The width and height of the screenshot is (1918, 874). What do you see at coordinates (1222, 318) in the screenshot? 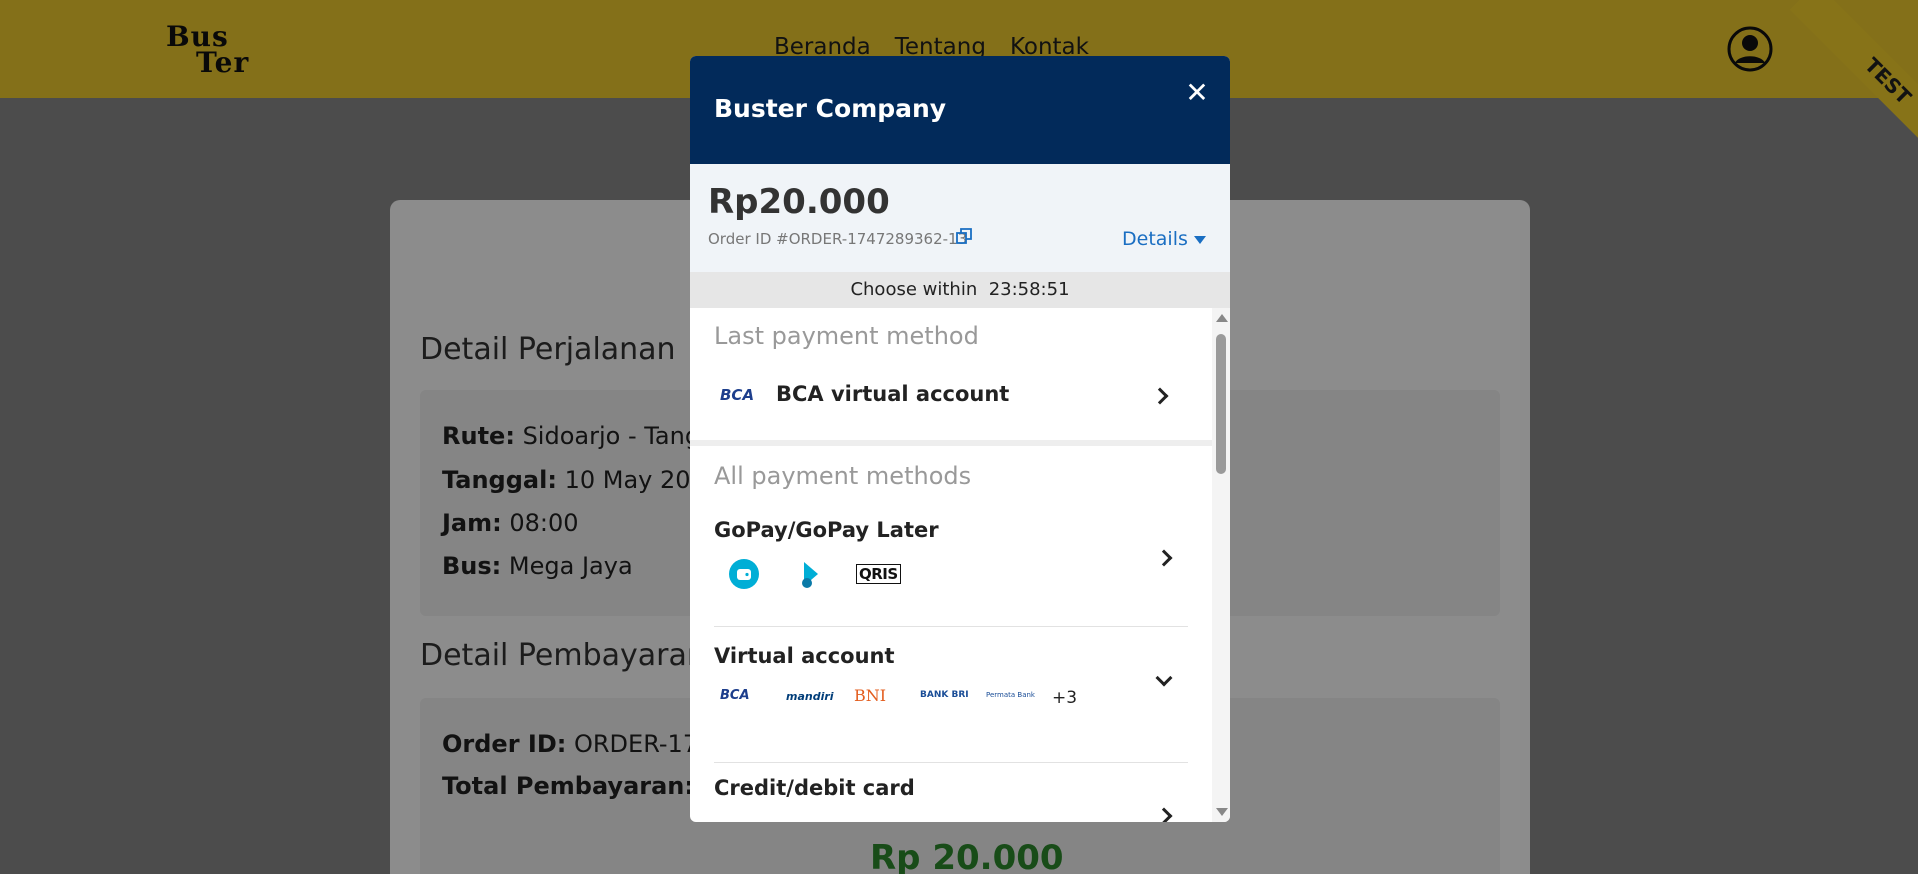
I see `scroll-up-icon` at bounding box center [1222, 318].